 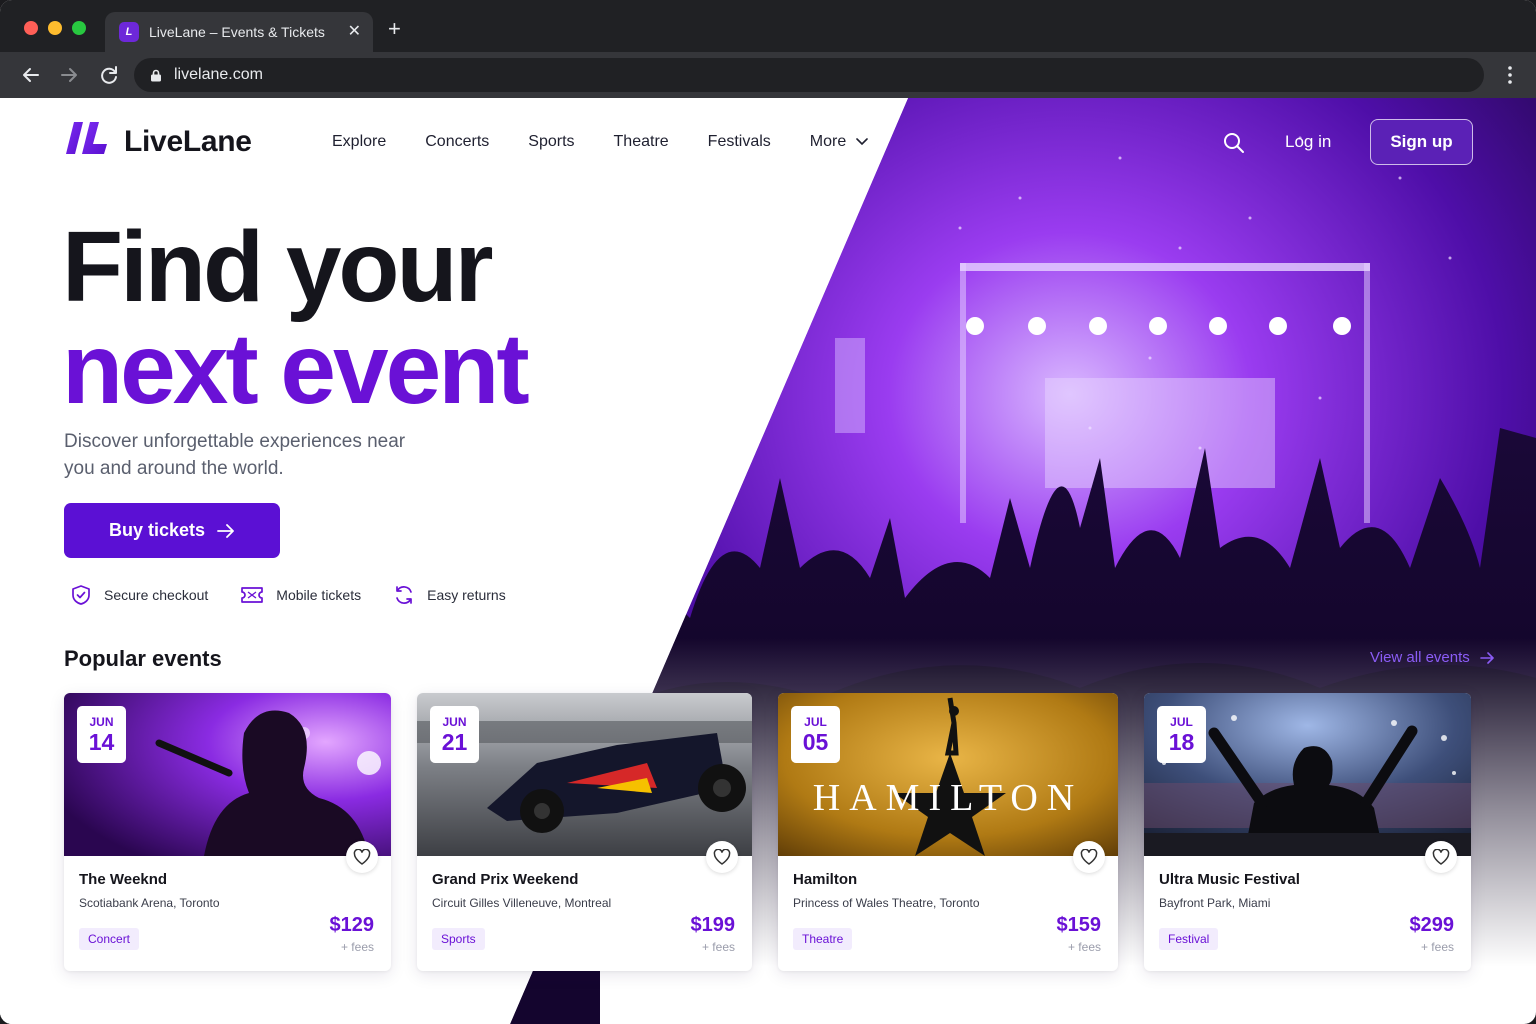 What do you see at coordinates (815, 742) in the screenshot?
I see `event-day: 05` at bounding box center [815, 742].